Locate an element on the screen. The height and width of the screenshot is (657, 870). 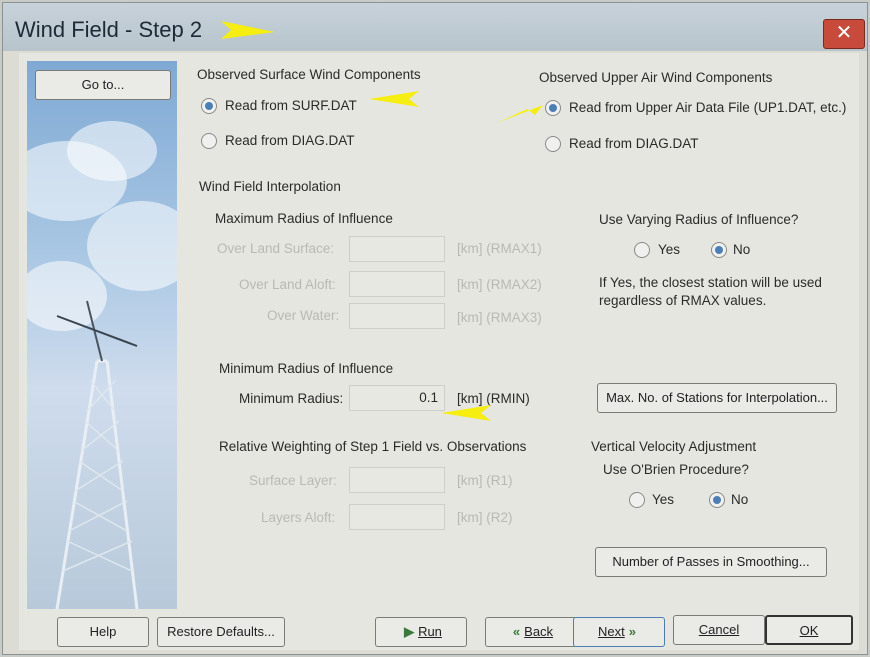
back-button: «Back is located at coordinates (531, 632).